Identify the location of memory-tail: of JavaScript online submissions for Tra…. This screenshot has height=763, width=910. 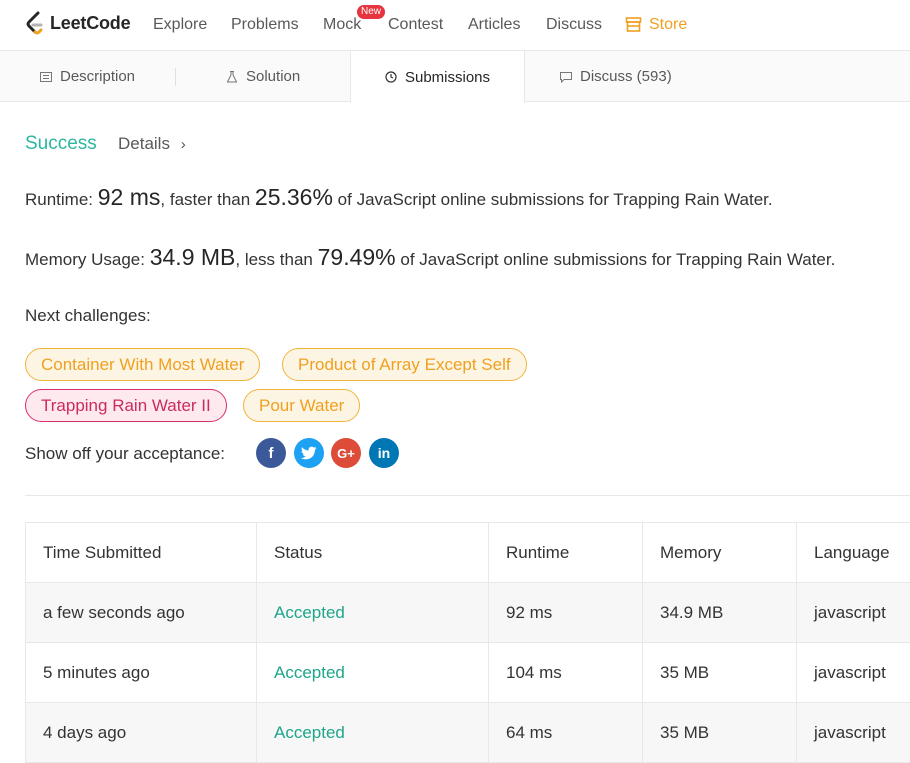
(618, 259).